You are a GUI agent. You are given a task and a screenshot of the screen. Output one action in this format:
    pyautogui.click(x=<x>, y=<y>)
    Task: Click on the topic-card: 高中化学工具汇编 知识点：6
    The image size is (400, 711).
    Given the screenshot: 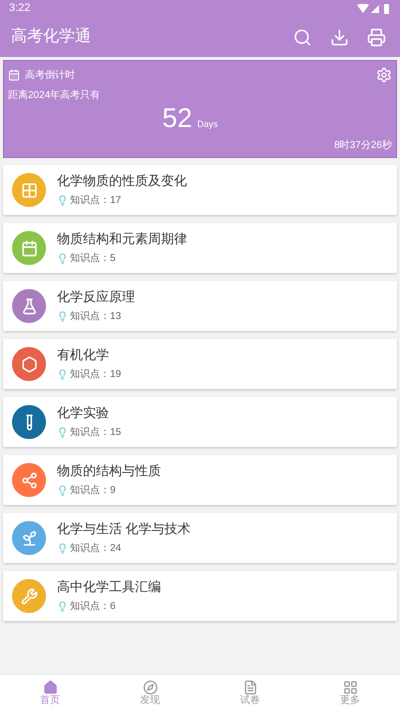 What is the action you would take?
    pyautogui.click(x=200, y=596)
    